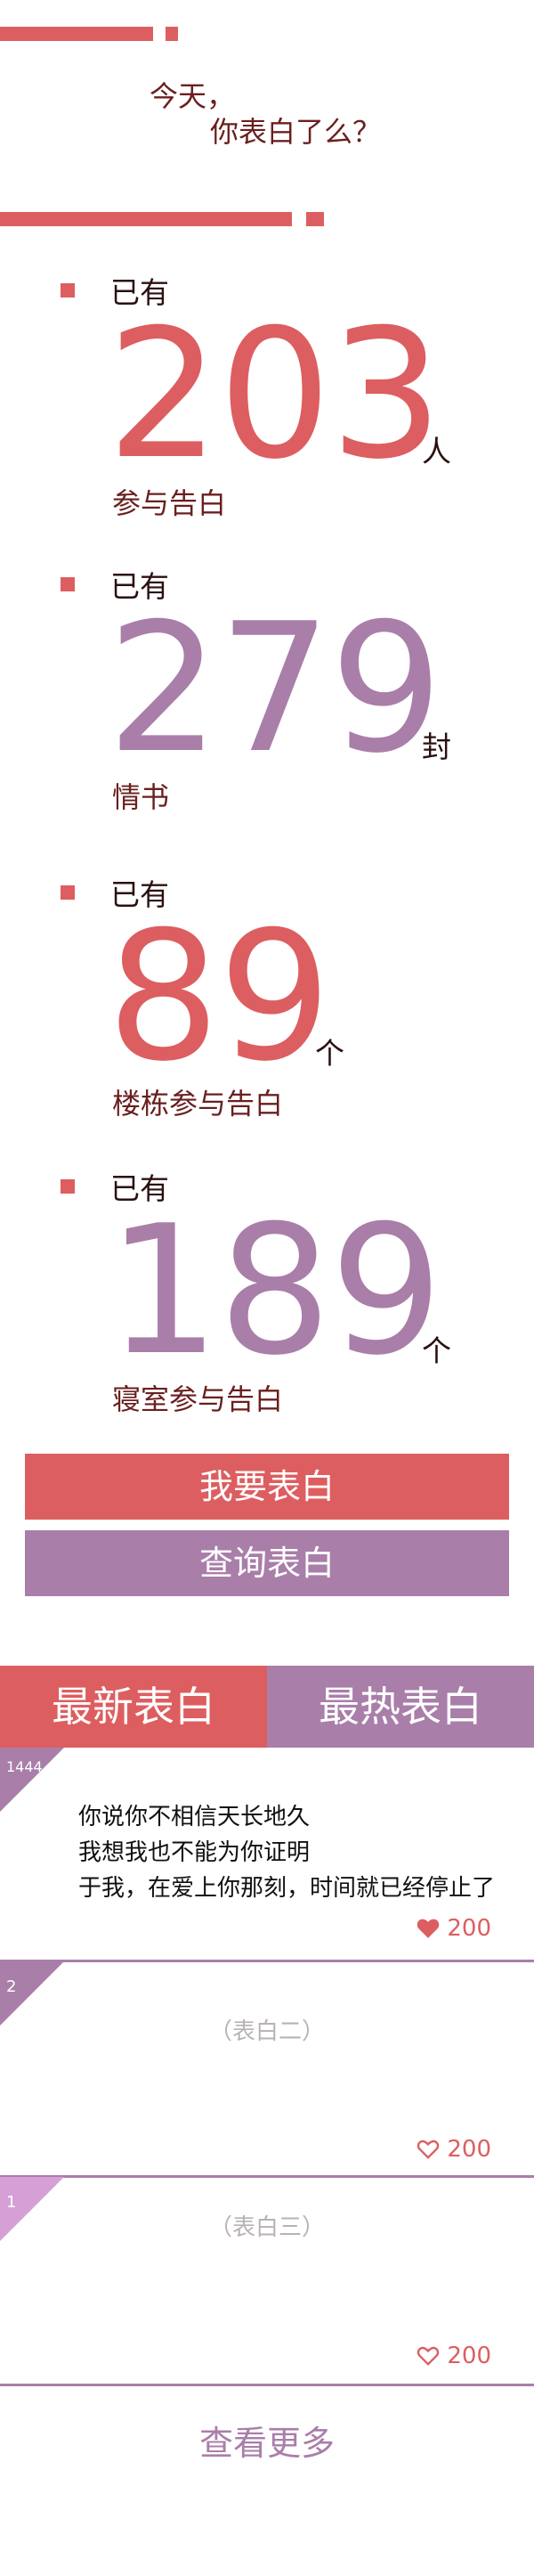  What do you see at coordinates (198, 1399) in the screenshot?
I see `stat-label: 寝室参与告白` at bounding box center [198, 1399].